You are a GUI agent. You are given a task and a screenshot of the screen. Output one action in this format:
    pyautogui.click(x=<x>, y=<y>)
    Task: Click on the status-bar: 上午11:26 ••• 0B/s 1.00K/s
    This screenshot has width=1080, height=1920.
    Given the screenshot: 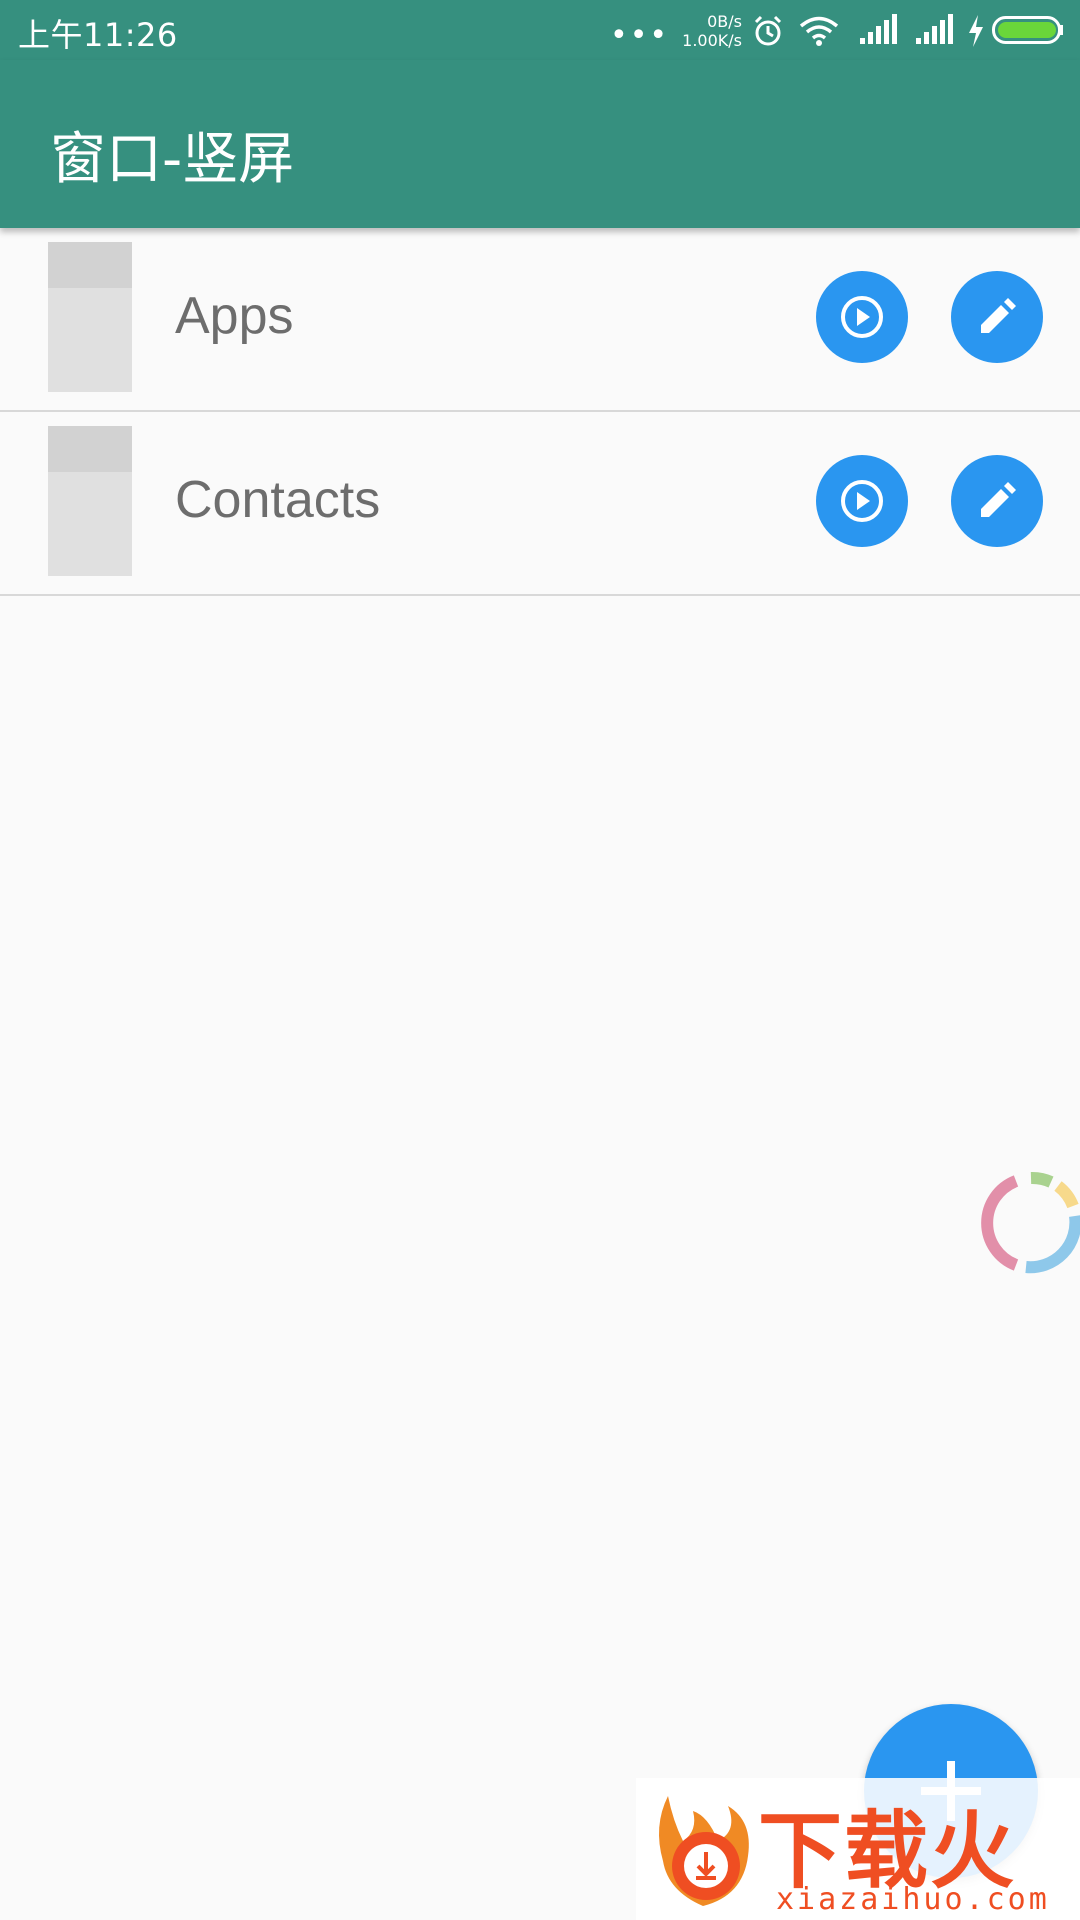 What is the action you would take?
    pyautogui.click(x=540, y=30)
    